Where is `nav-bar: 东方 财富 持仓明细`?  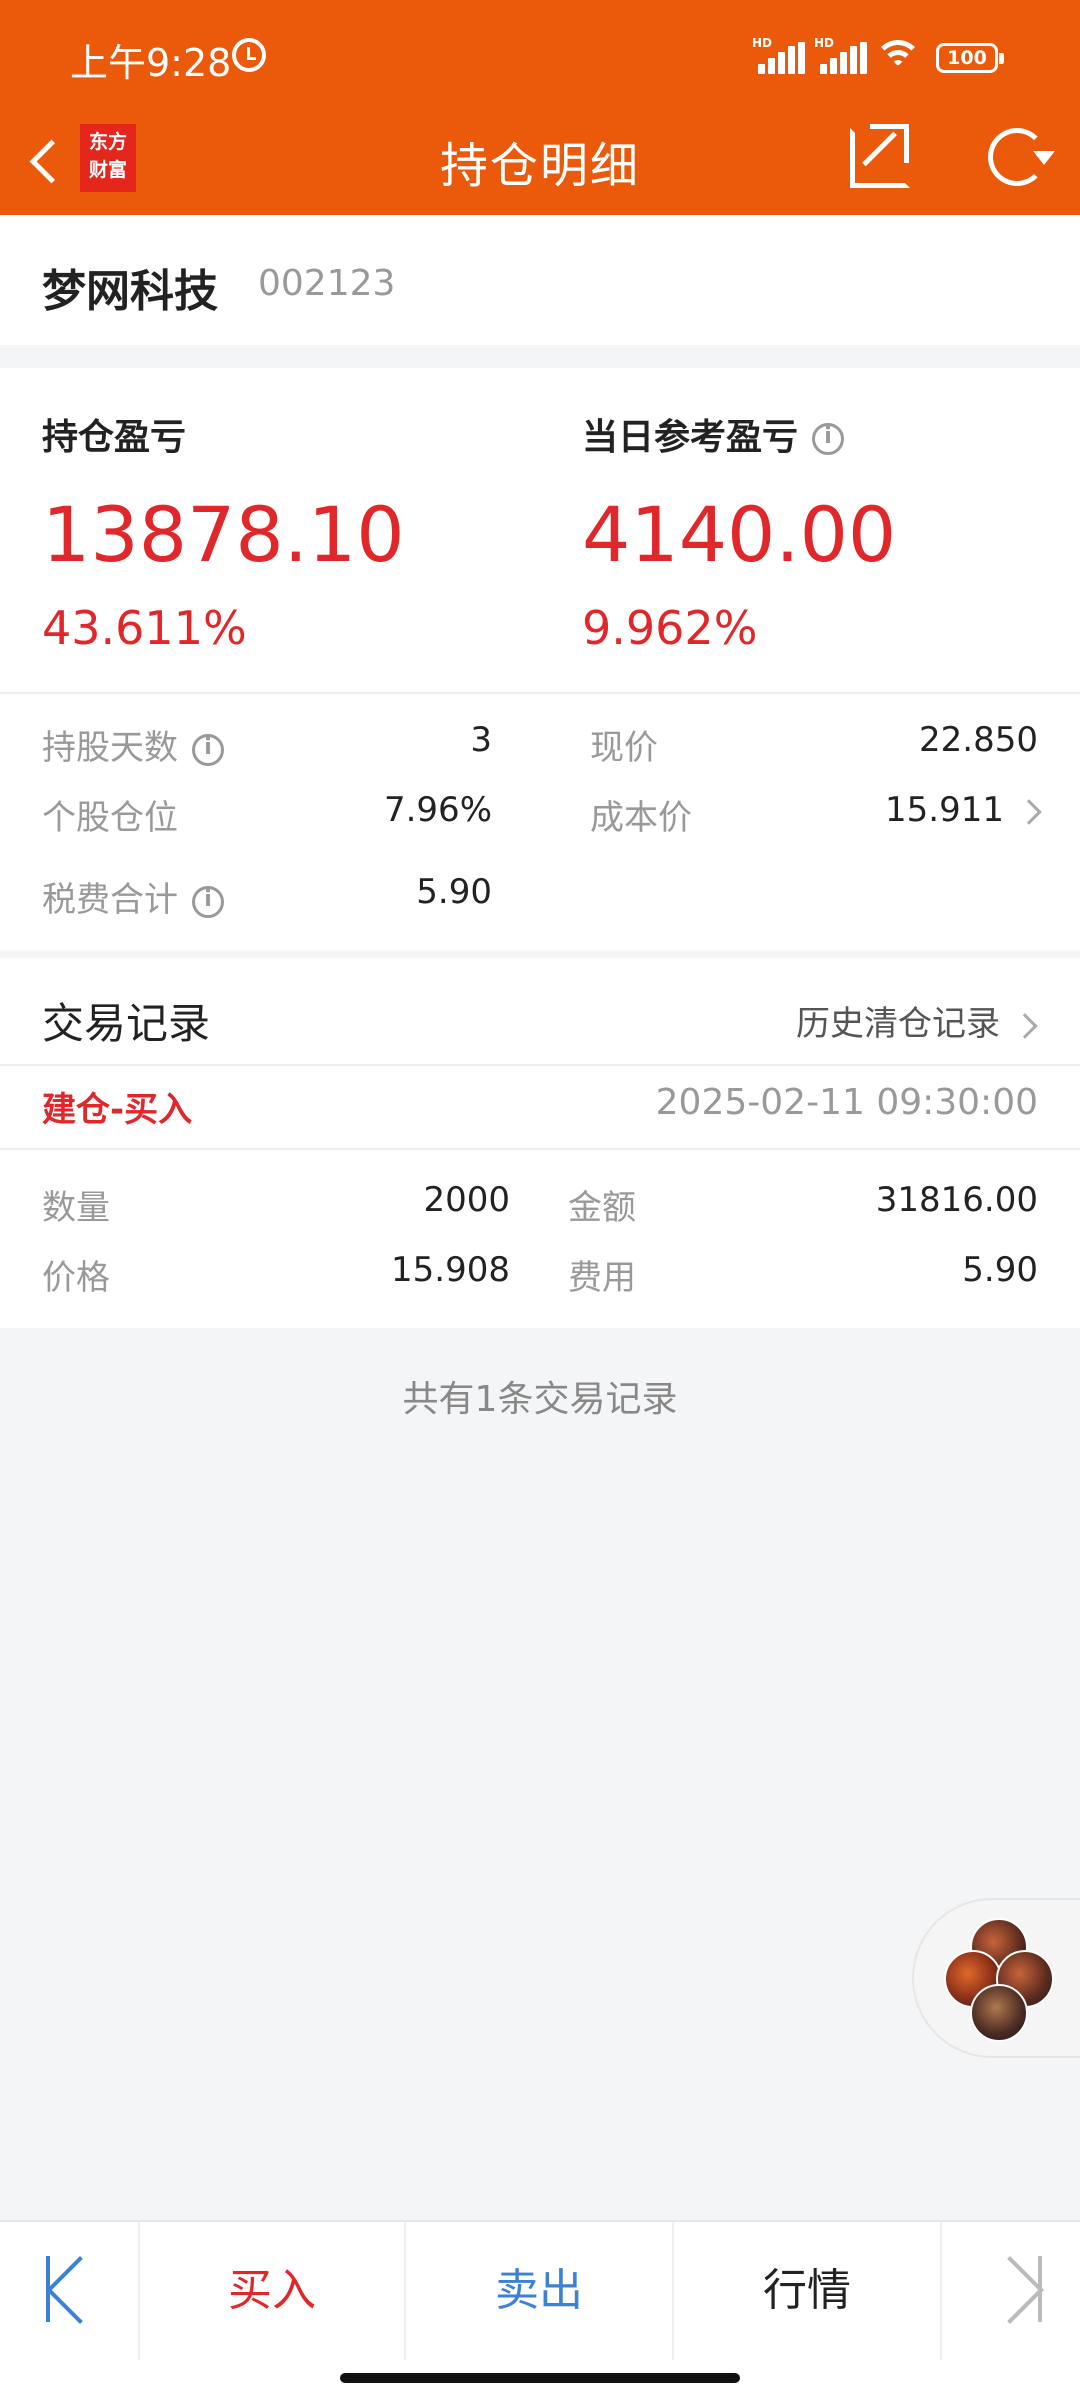
nav-bar: 东方 财富 持仓明细 is located at coordinates (540, 162).